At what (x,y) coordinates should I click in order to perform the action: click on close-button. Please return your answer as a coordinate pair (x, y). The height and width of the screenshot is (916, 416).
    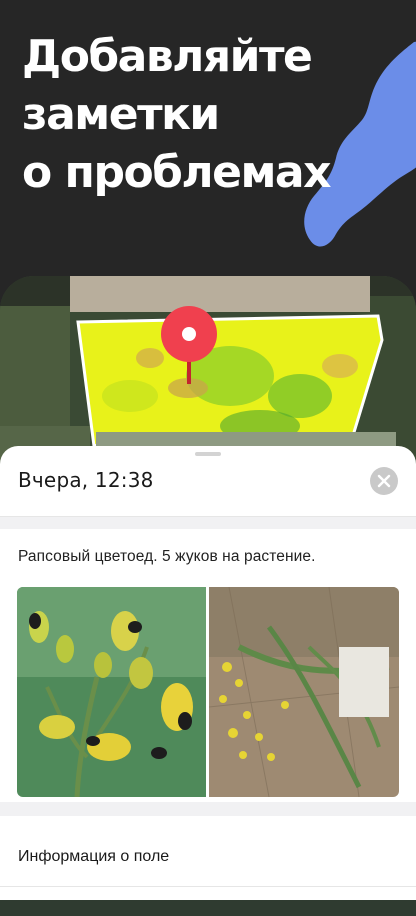
    Looking at the image, I should click on (384, 481).